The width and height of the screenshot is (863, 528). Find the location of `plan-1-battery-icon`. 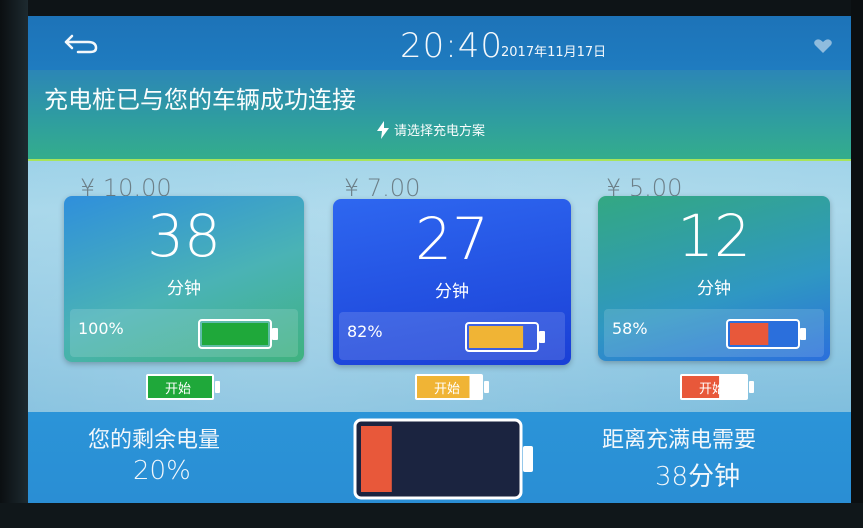

plan-1-battery-icon is located at coordinates (238, 334).